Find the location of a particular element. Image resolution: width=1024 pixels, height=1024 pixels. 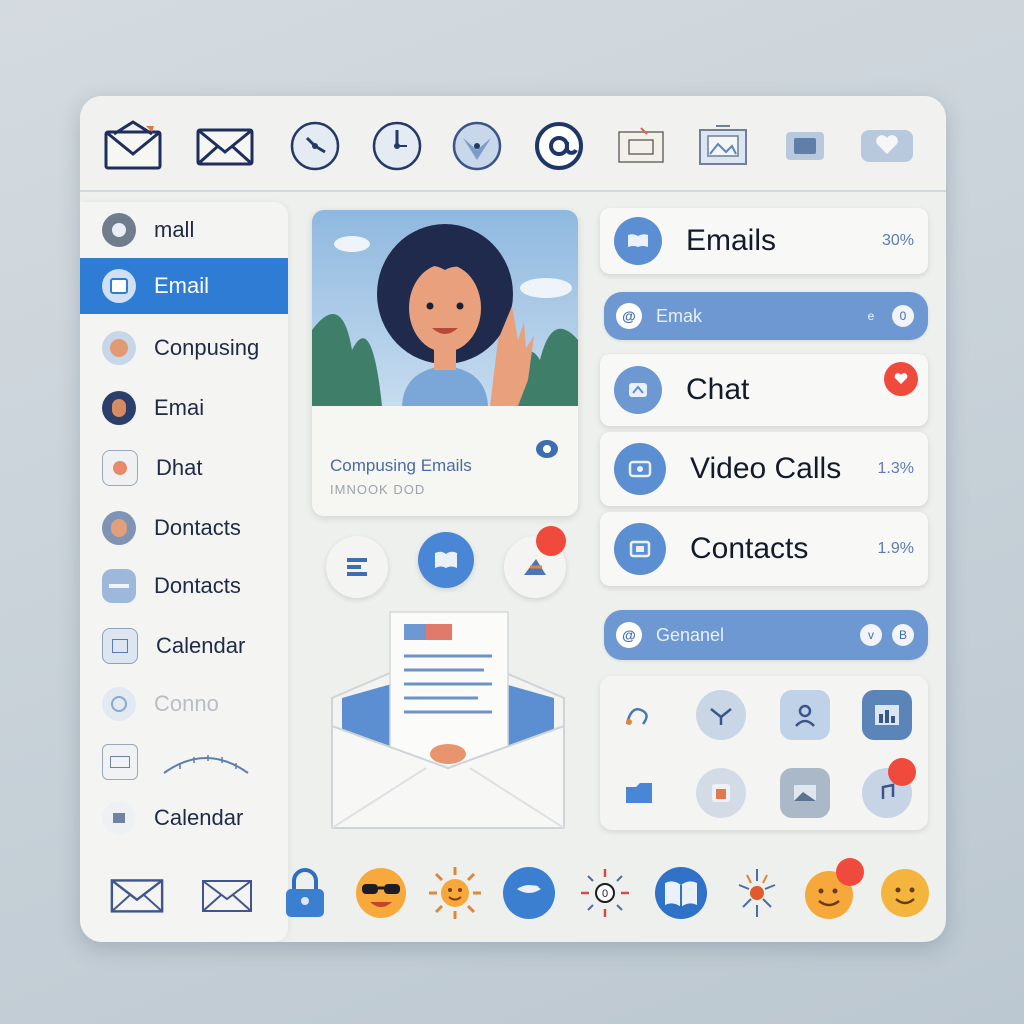

arc-divider is located at coordinates (206, 764).